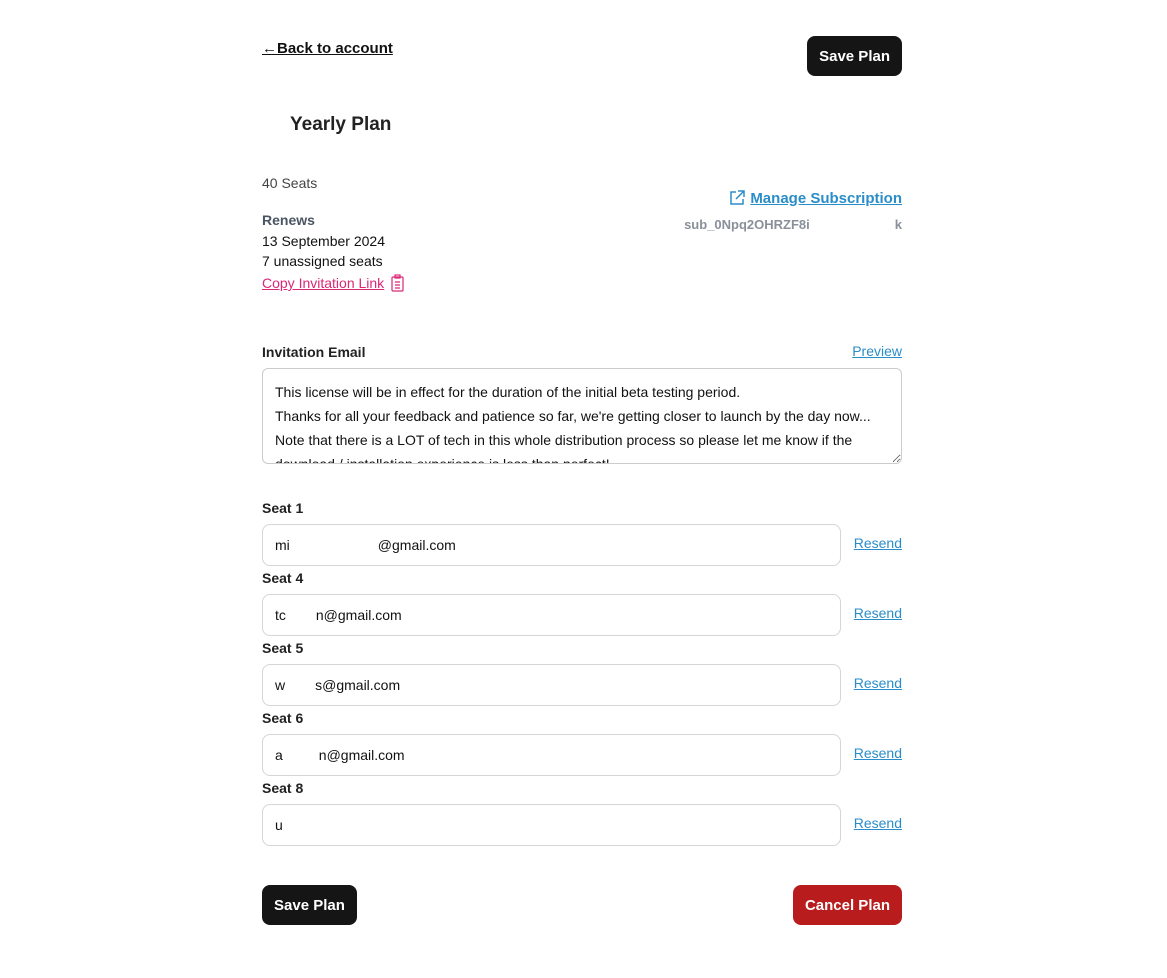  What do you see at coordinates (551, 615) in the screenshot?
I see `seat-email-input: tc n@gmail.com` at bounding box center [551, 615].